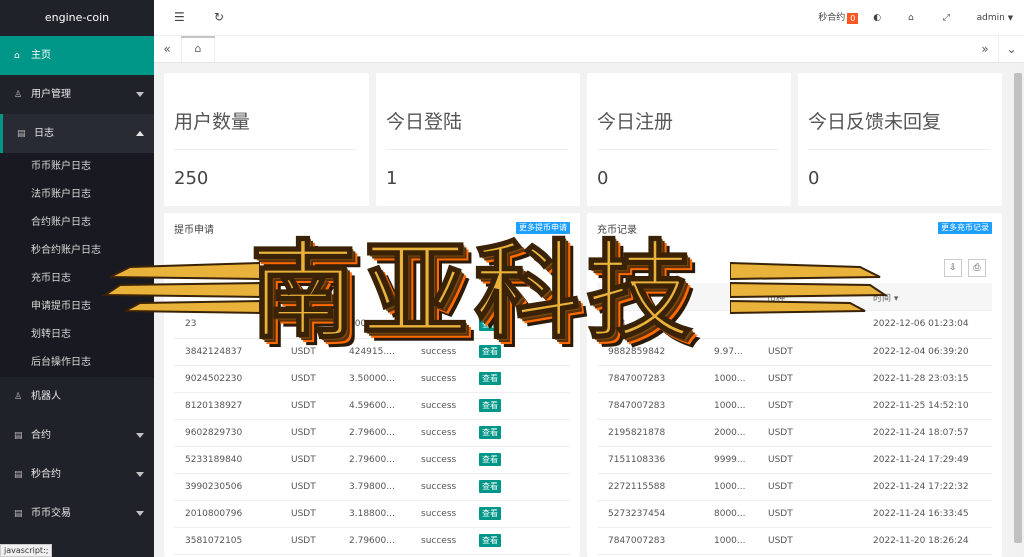 This screenshot has height=557, width=1024. I want to click on second-contract-link: 秒合约 0, so click(838, 18).